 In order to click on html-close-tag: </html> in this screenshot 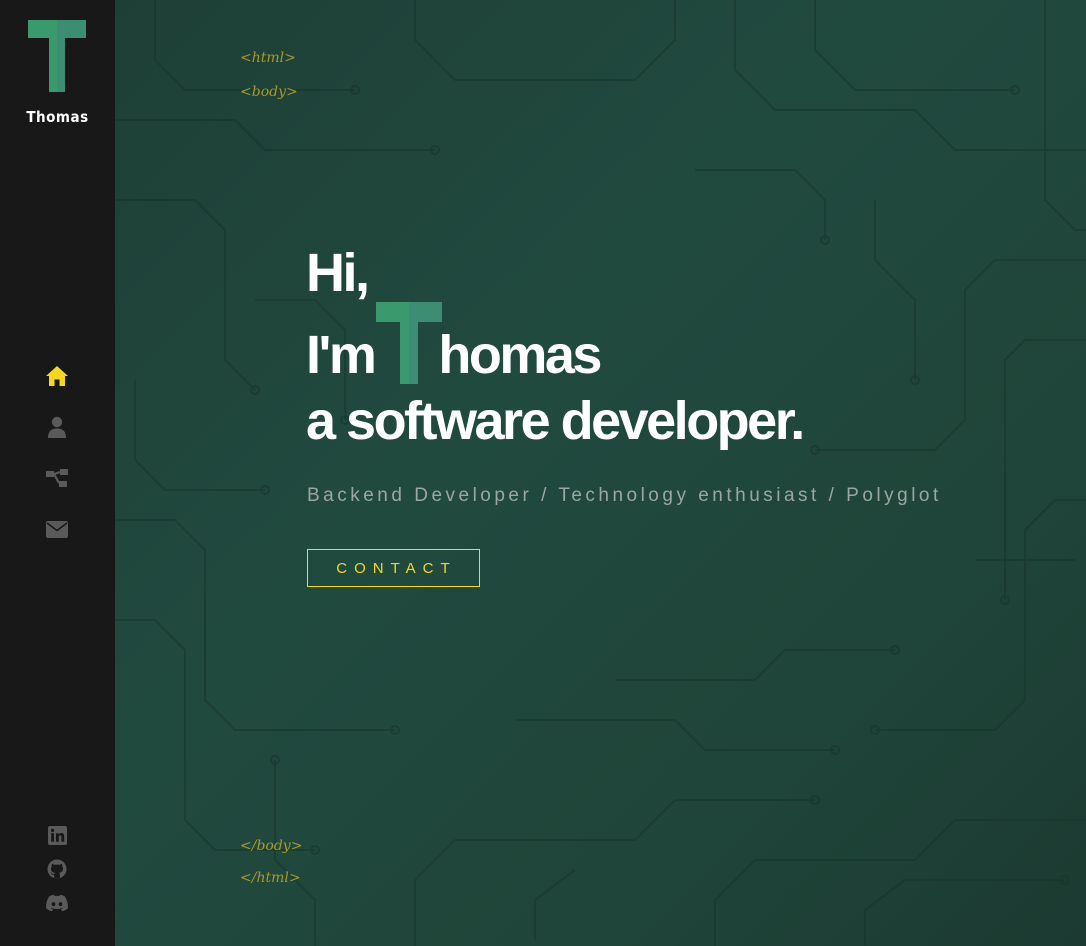, I will do `click(270, 878)`.